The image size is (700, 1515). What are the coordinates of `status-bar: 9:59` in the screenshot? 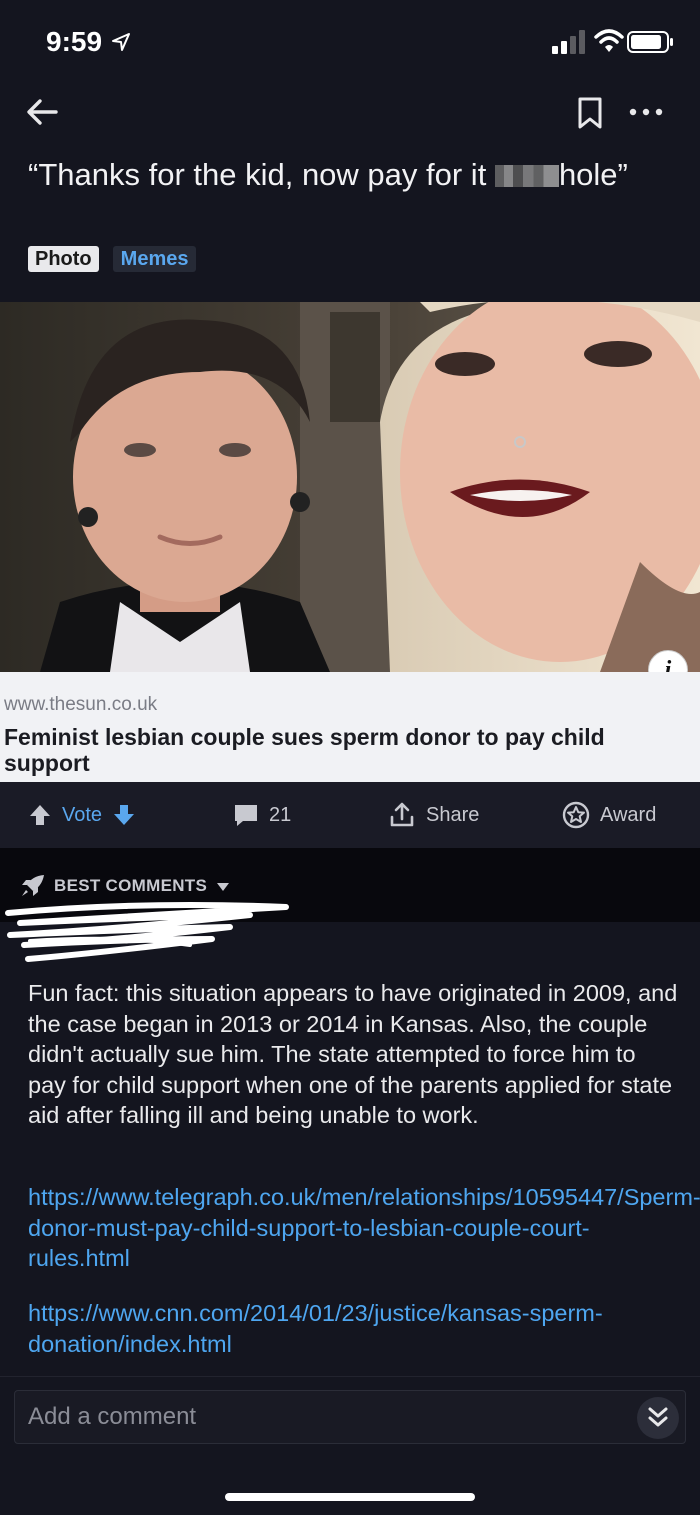 It's located at (350, 40).